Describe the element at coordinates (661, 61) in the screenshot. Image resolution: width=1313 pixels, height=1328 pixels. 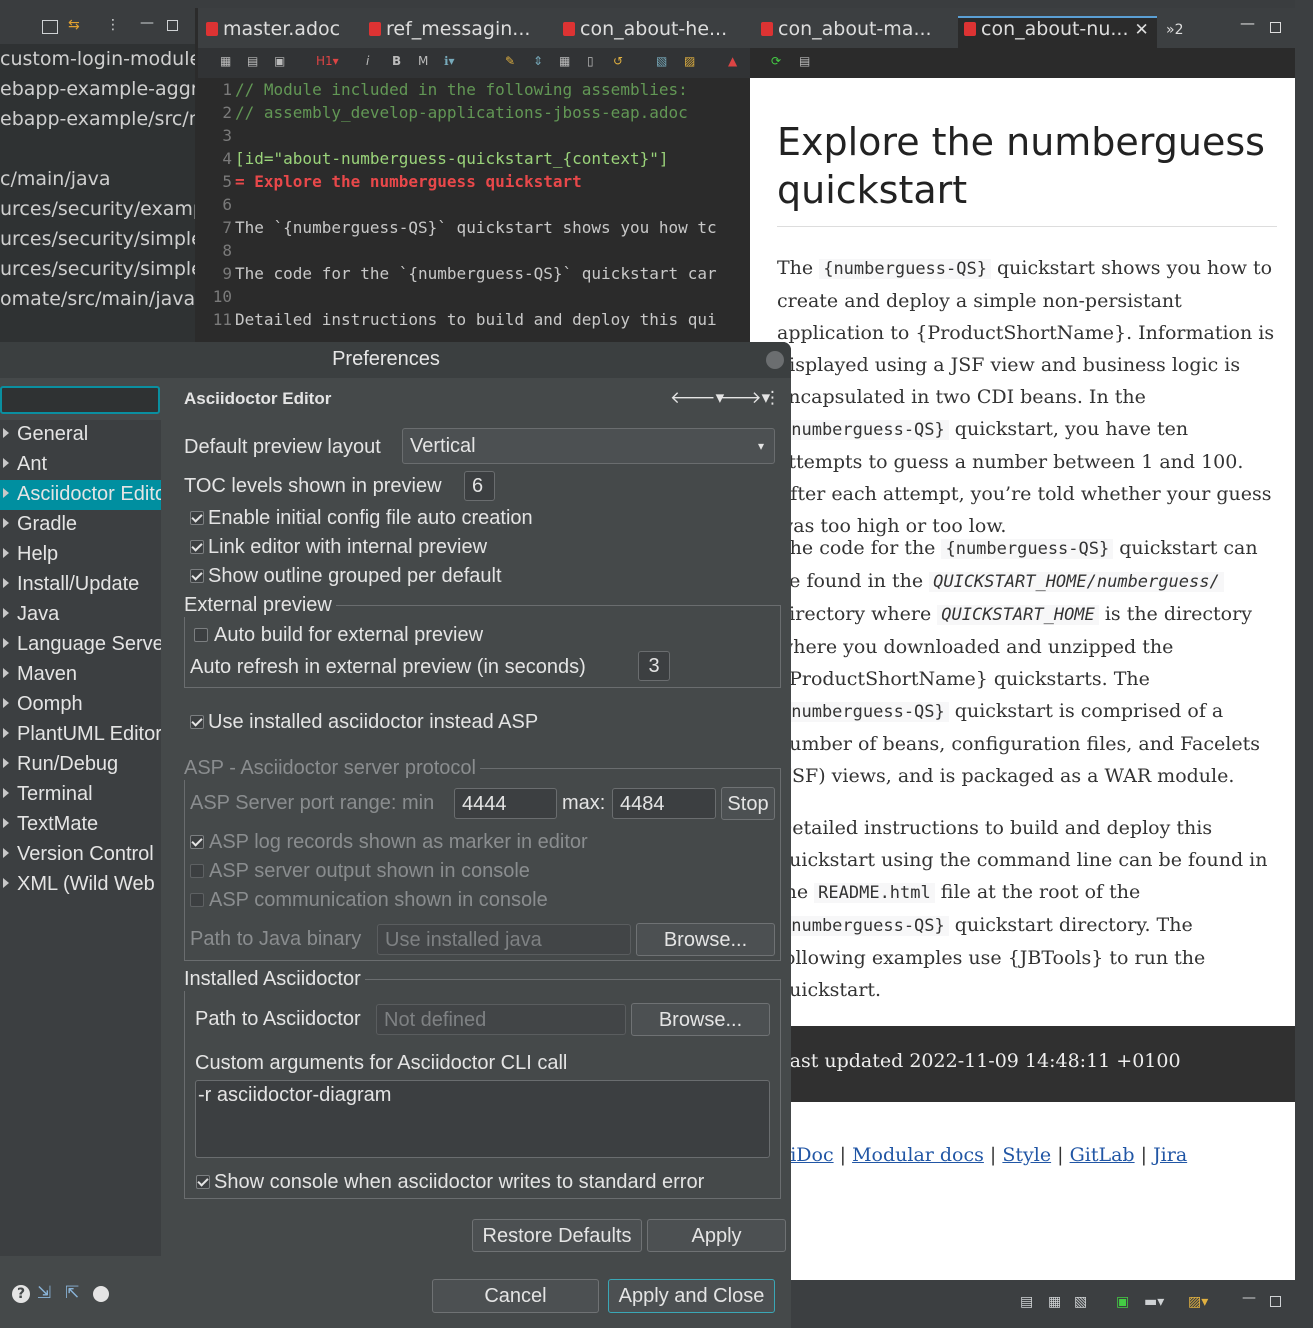
I see `html-export-icon: ▧` at that location.